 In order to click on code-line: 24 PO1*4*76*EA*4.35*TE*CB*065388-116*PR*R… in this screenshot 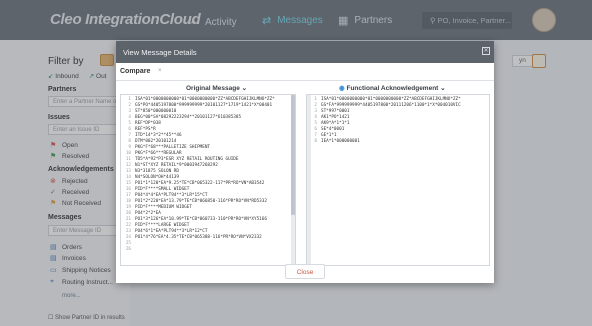, I will do `click(198, 238)`.